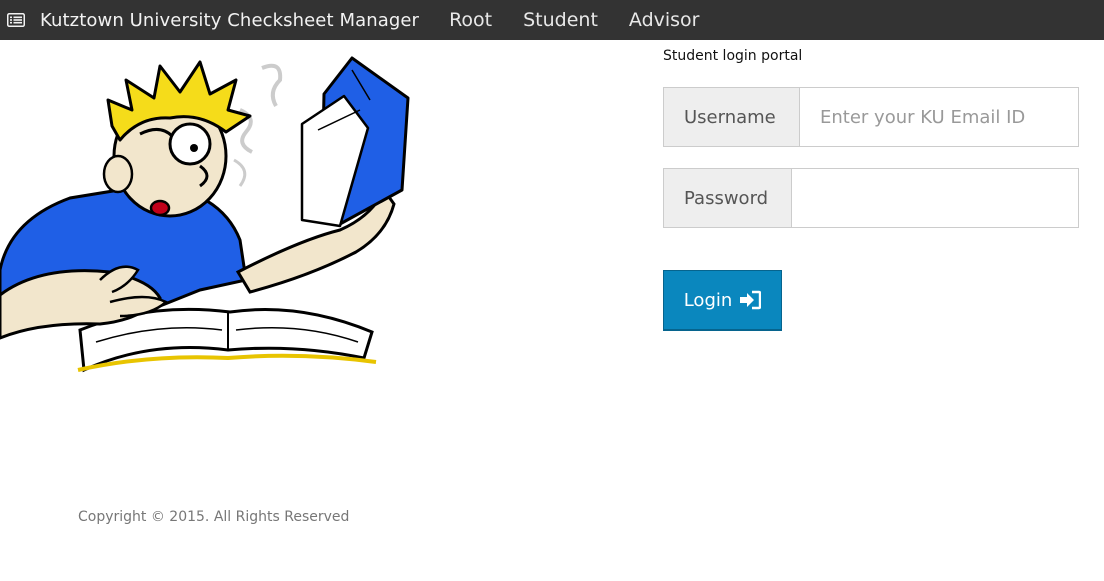 This screenshot has height=581, width=1104. Describe the element at coordinates (732, 117) in the screenshot. I see `username-label: Username` at that location.